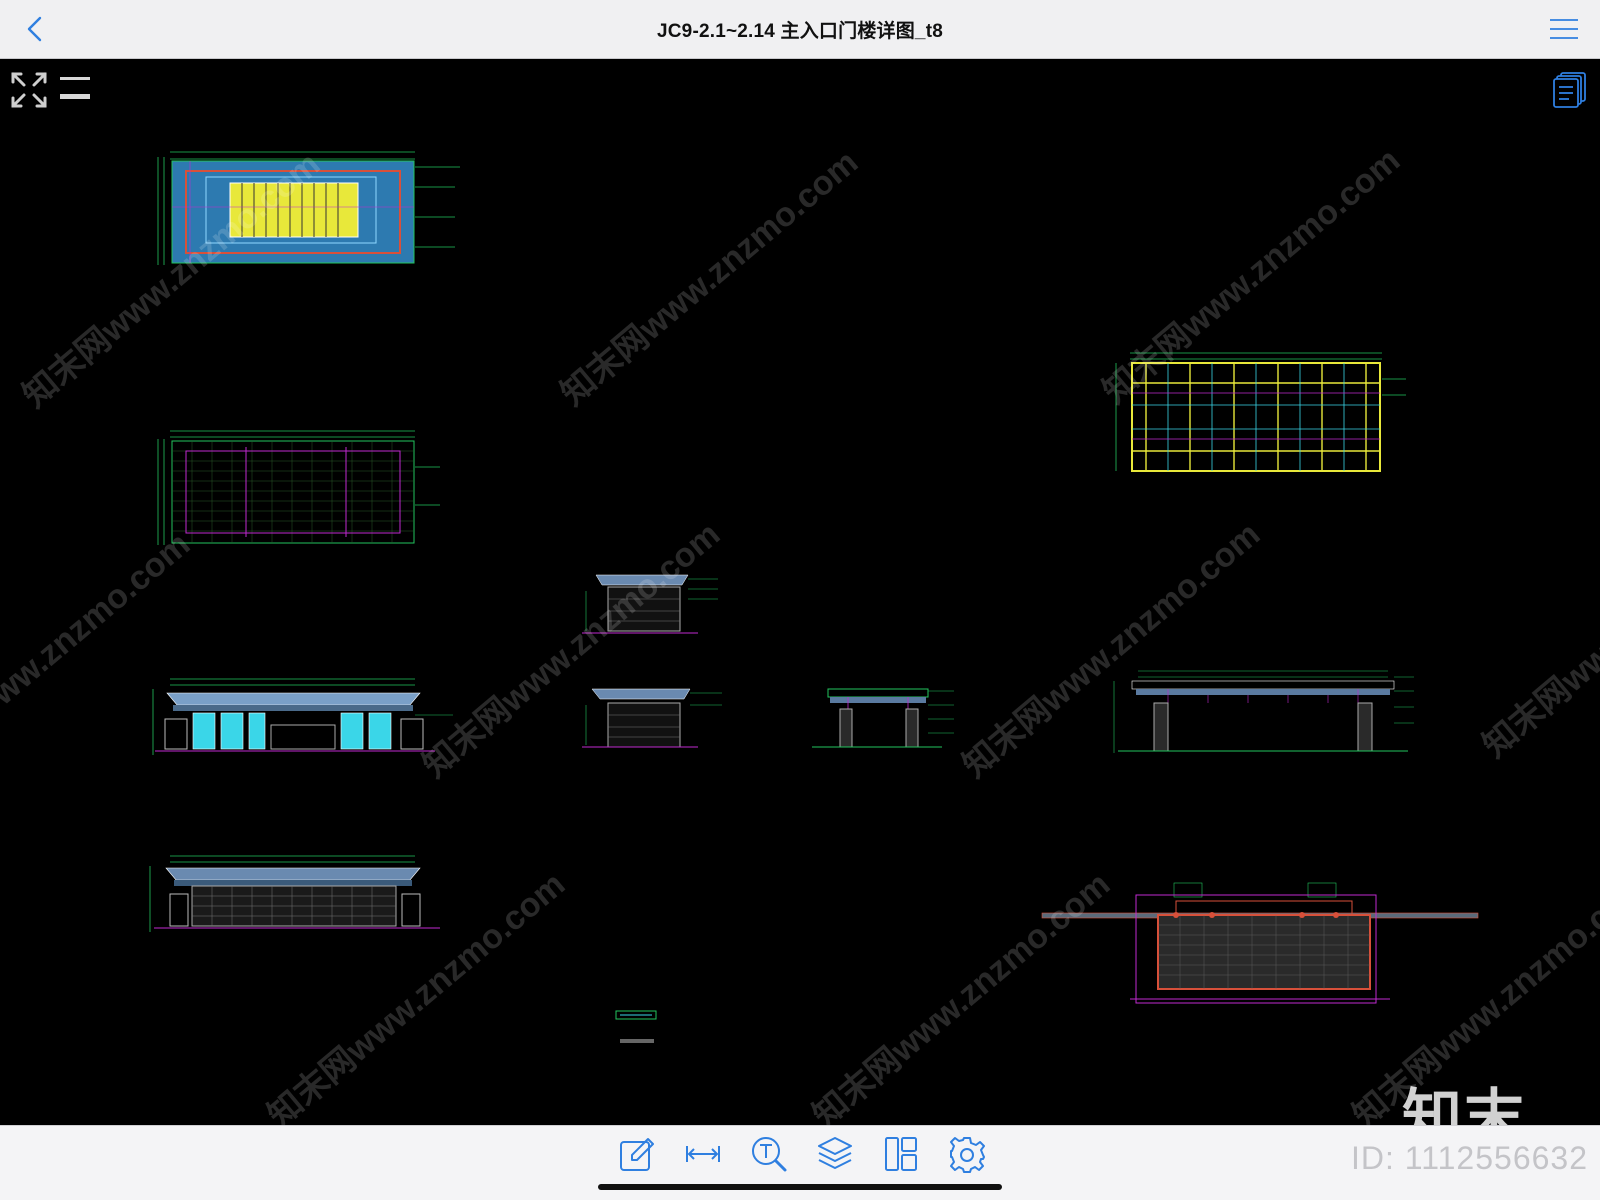 The image size is (1600, 1200). I want to click on text-search-icon, so click(769, 1154).